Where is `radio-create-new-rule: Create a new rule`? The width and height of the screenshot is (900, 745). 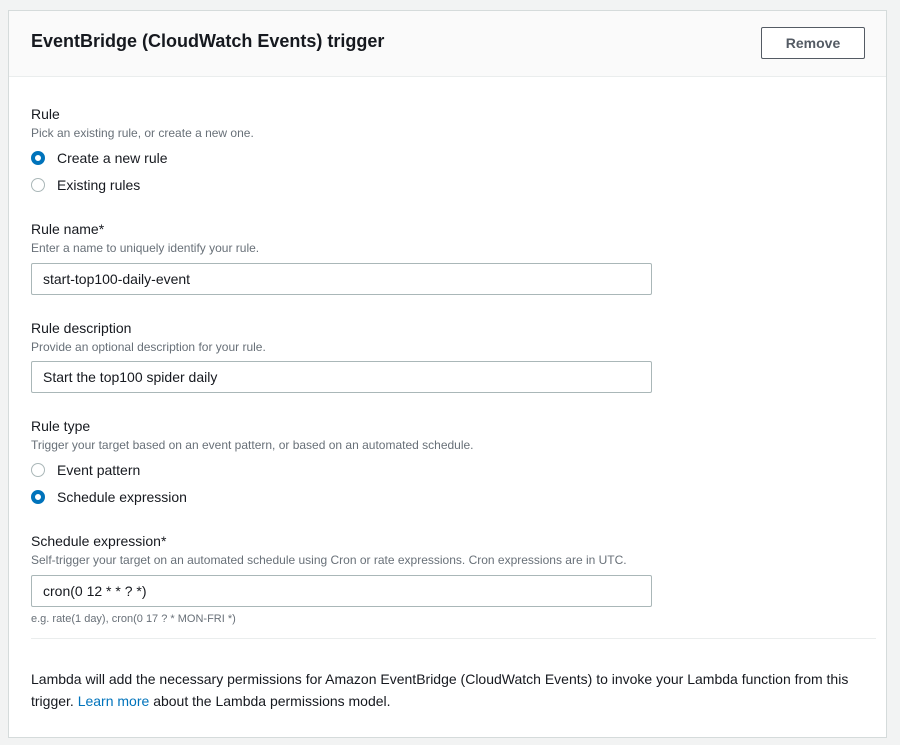
radio-create-new-rule: Create a new rule is located at coordinates (99, 158).